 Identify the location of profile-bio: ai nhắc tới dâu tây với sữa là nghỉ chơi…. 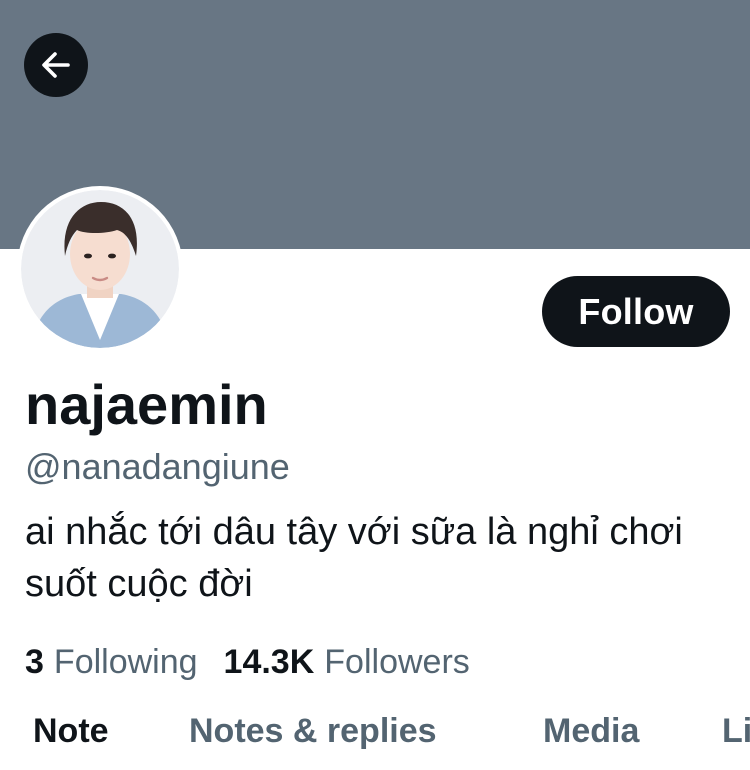
(354, 558).